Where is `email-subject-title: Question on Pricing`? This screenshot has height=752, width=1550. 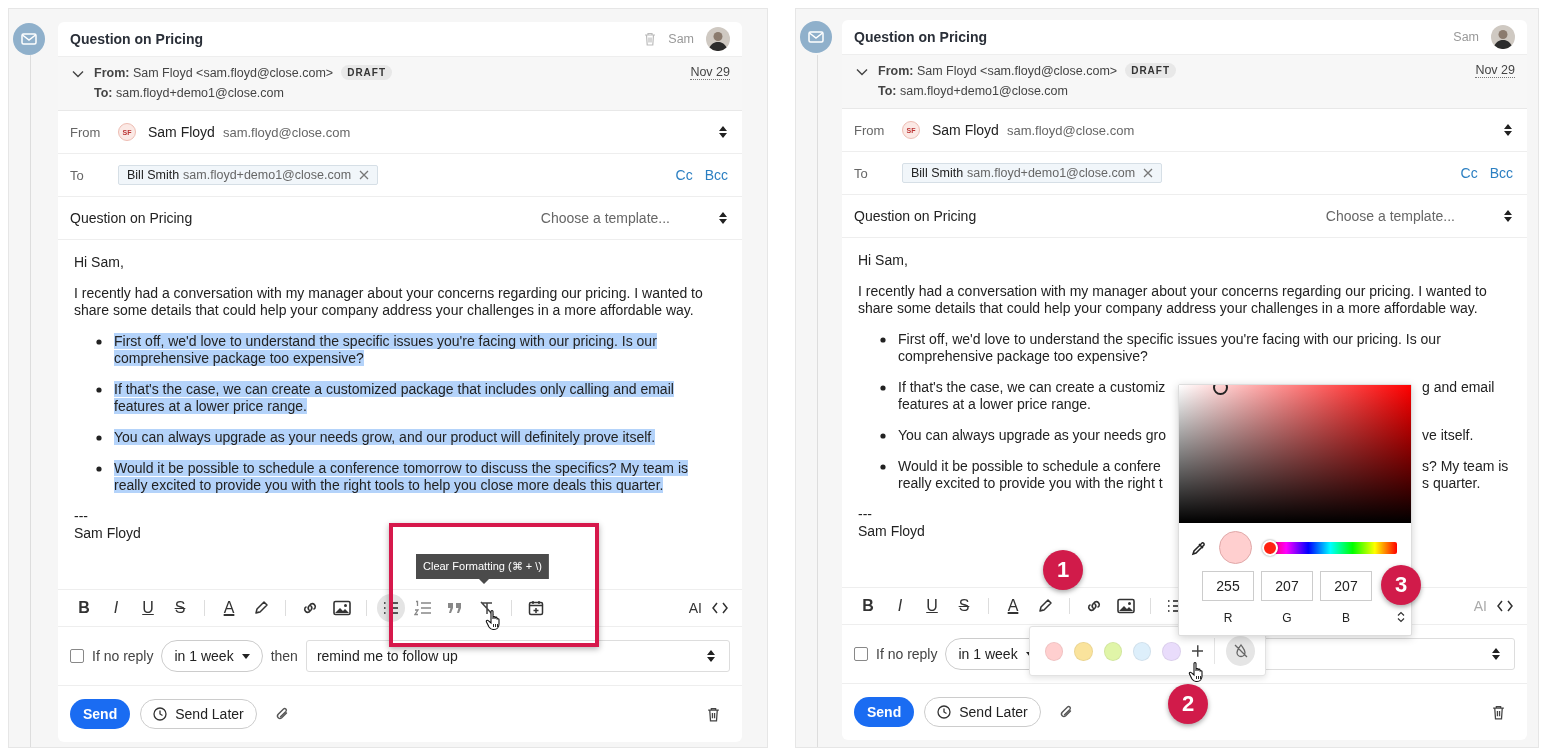 email-subject-title: Question on Pricing is located at coordinates (920, 37).